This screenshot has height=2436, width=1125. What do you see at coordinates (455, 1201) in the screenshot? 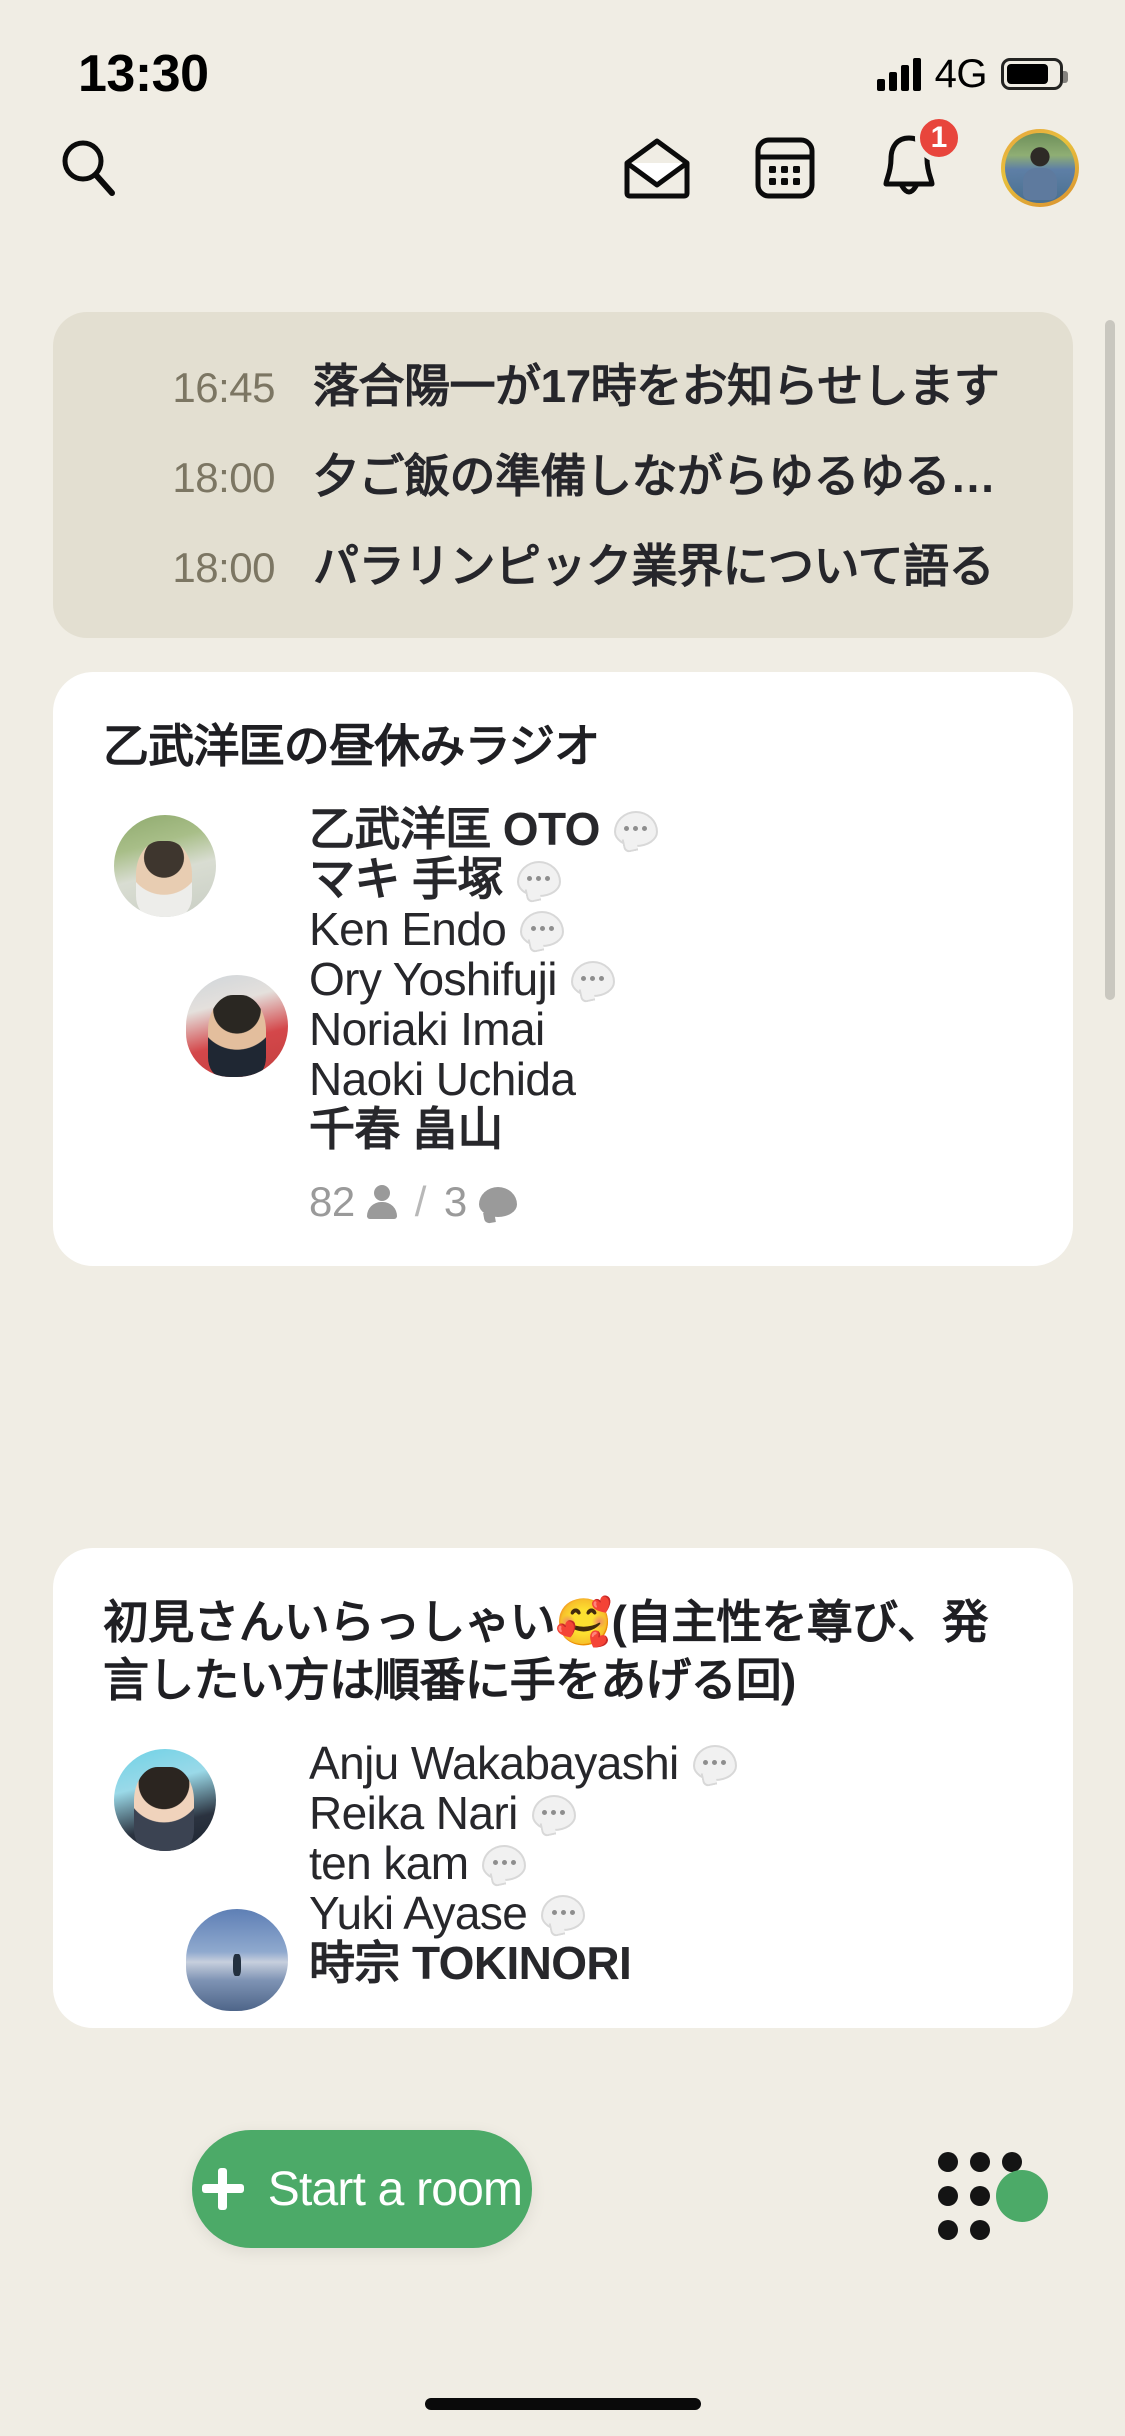
I see `speaker-count: 3` at bounding box center [455, 1201].